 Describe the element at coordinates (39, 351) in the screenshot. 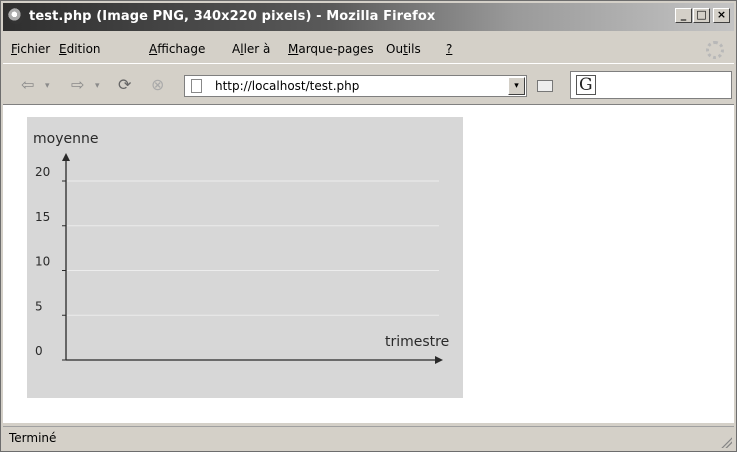

I see `y-tick-label: 0` at that location.